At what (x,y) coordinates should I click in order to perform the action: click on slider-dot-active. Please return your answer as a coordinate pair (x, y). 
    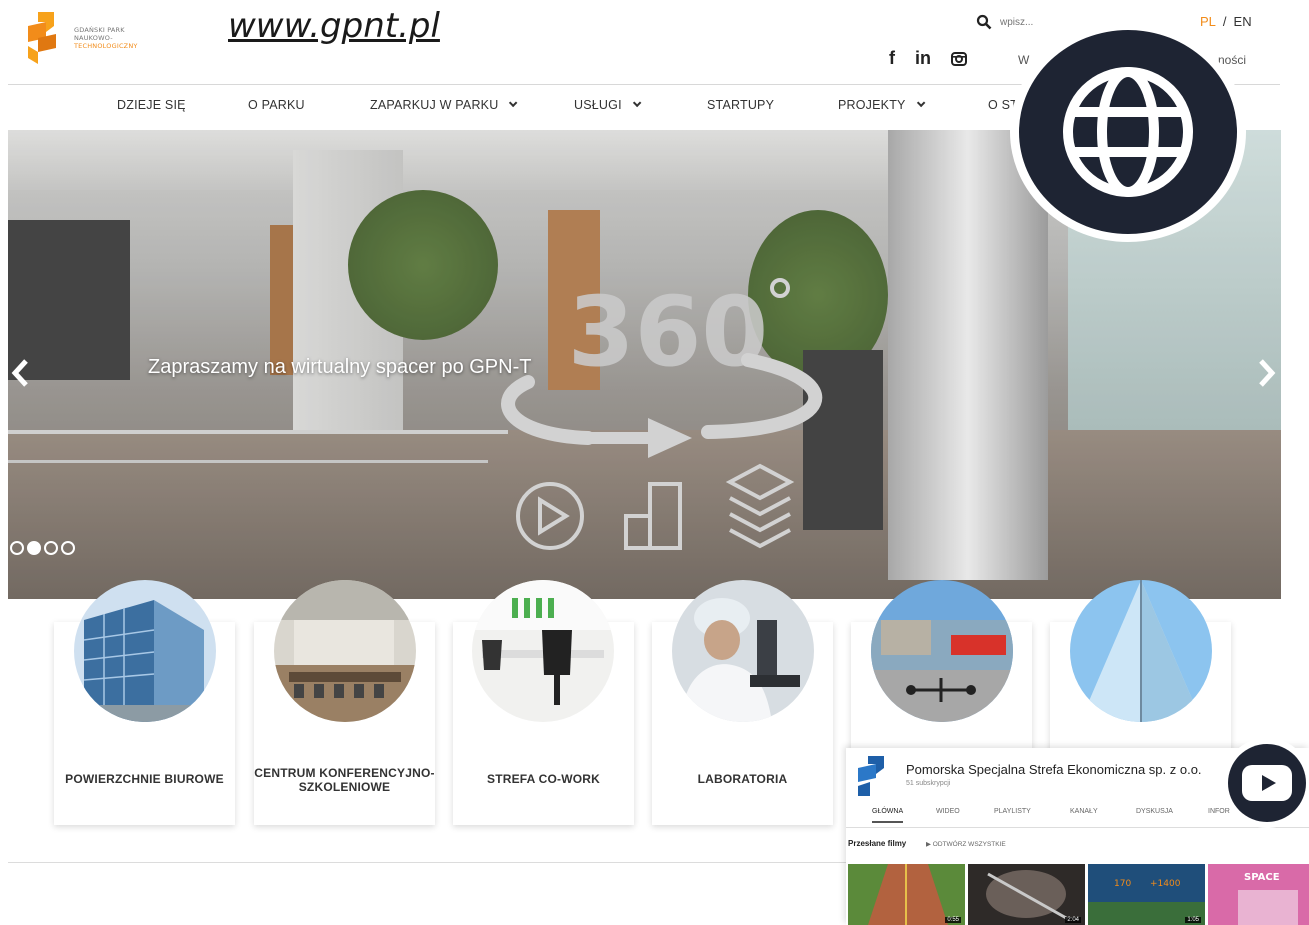
    Looking at the image, I should click on (34, 548).